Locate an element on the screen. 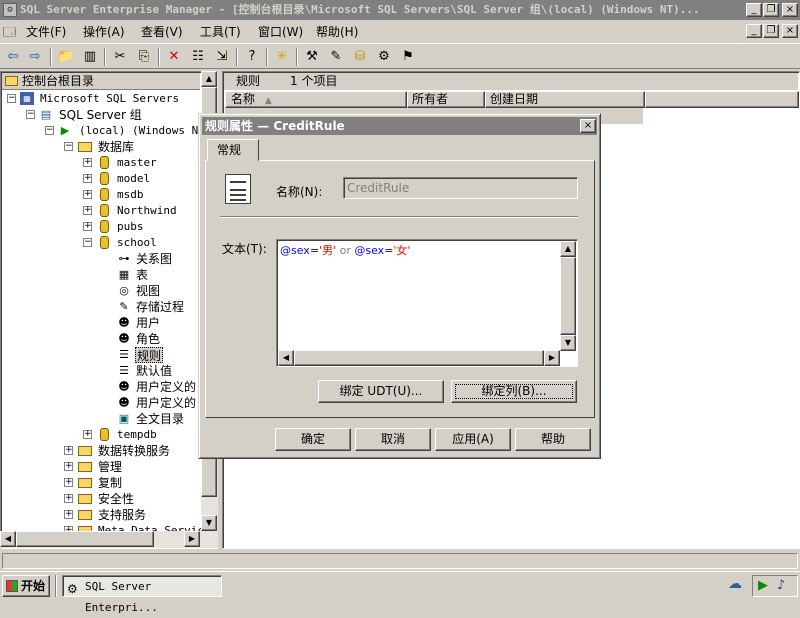 Image resolution: width=800 pixels, height=618 pixels. menu-action: 操作(A) is located at coordinates (104, 32).